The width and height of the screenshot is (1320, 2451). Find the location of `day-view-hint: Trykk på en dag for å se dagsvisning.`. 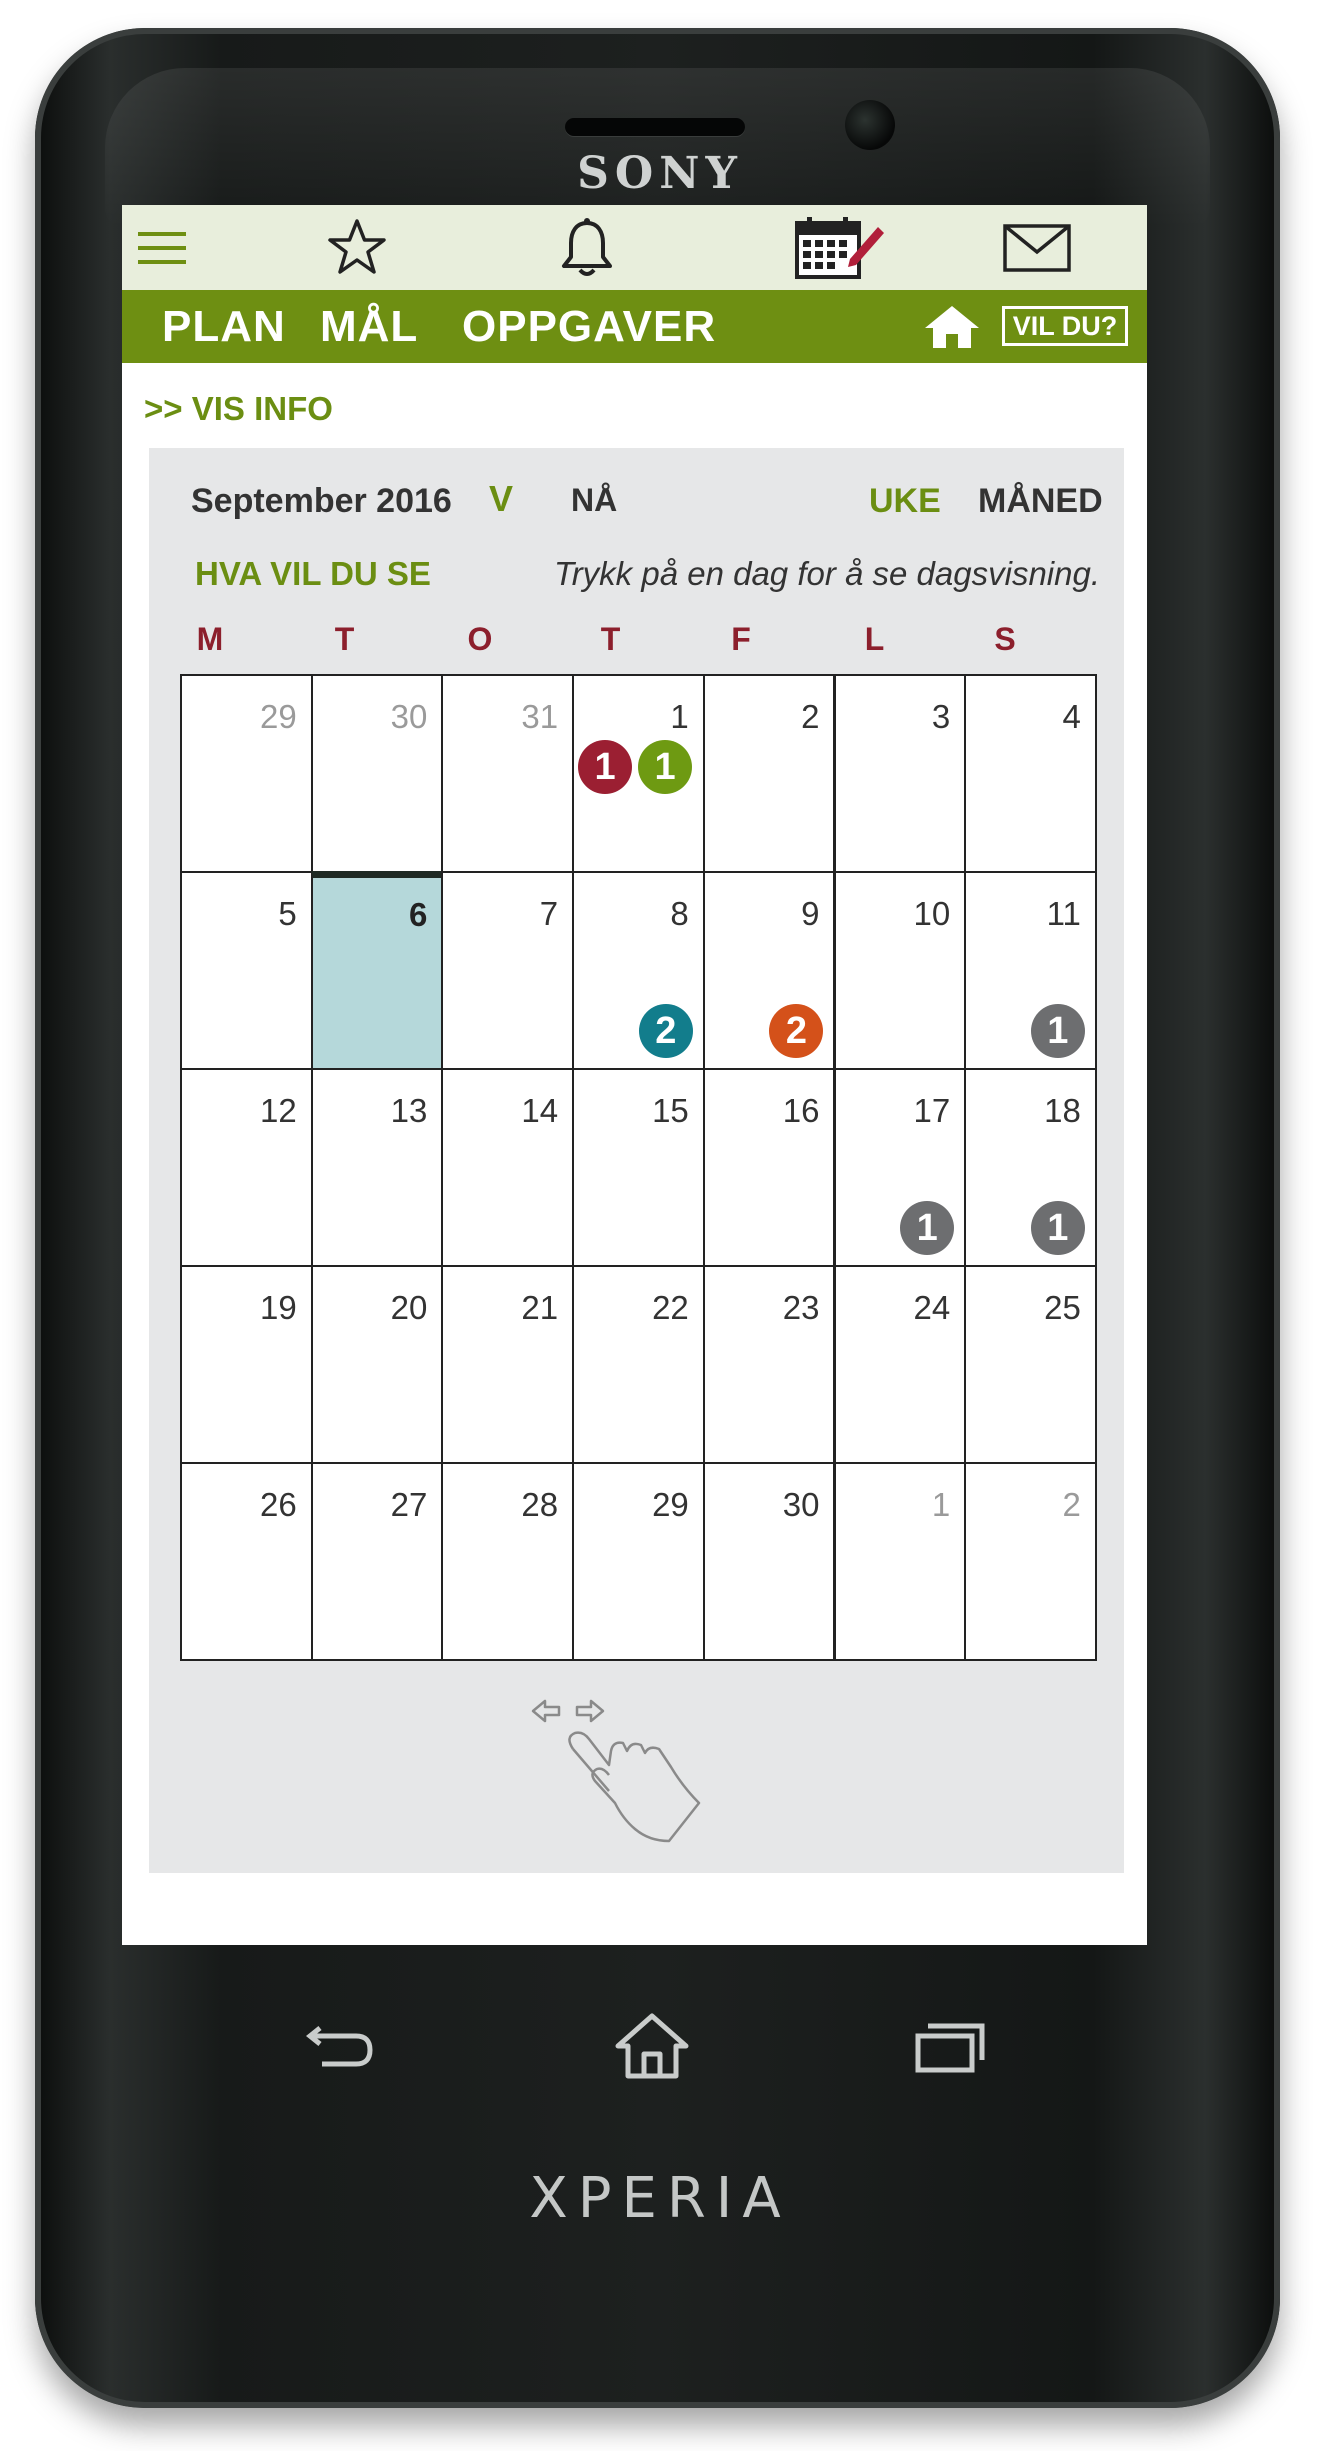

day-view-hint: Trykk på en dag for å se dagsvisning. is located at coordinates (826, 573).